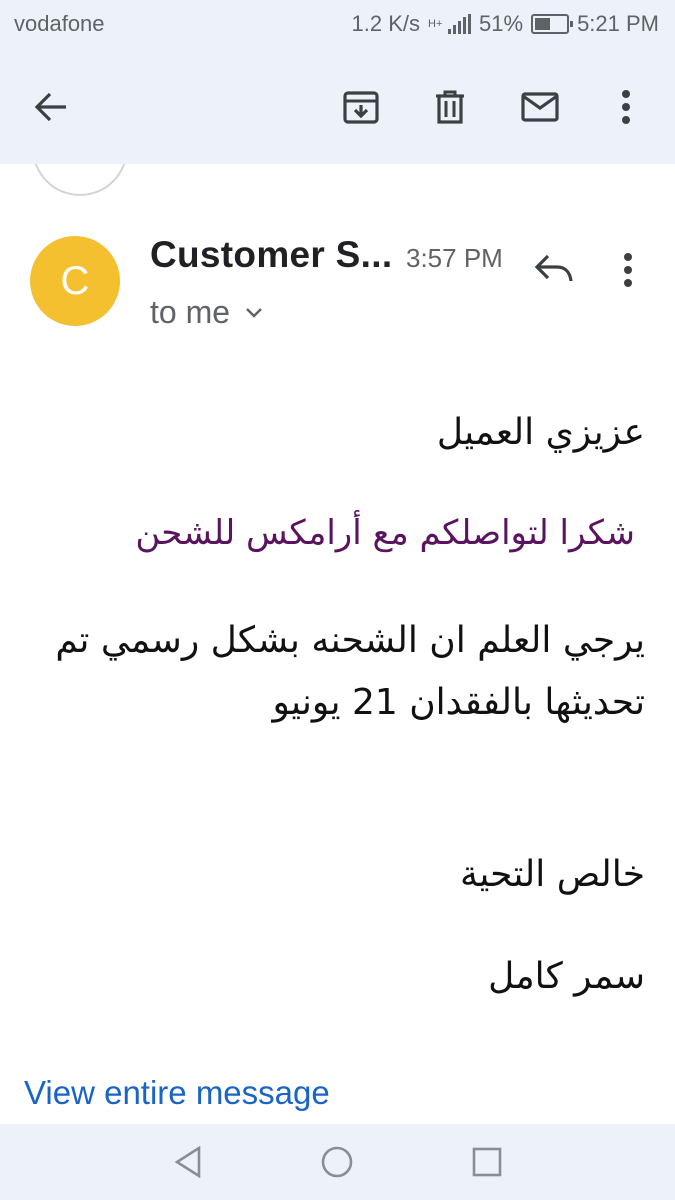 Image resolution: width=675 pixels, height=1200 pixels. I want to click on app-bar, so click(337, 106).